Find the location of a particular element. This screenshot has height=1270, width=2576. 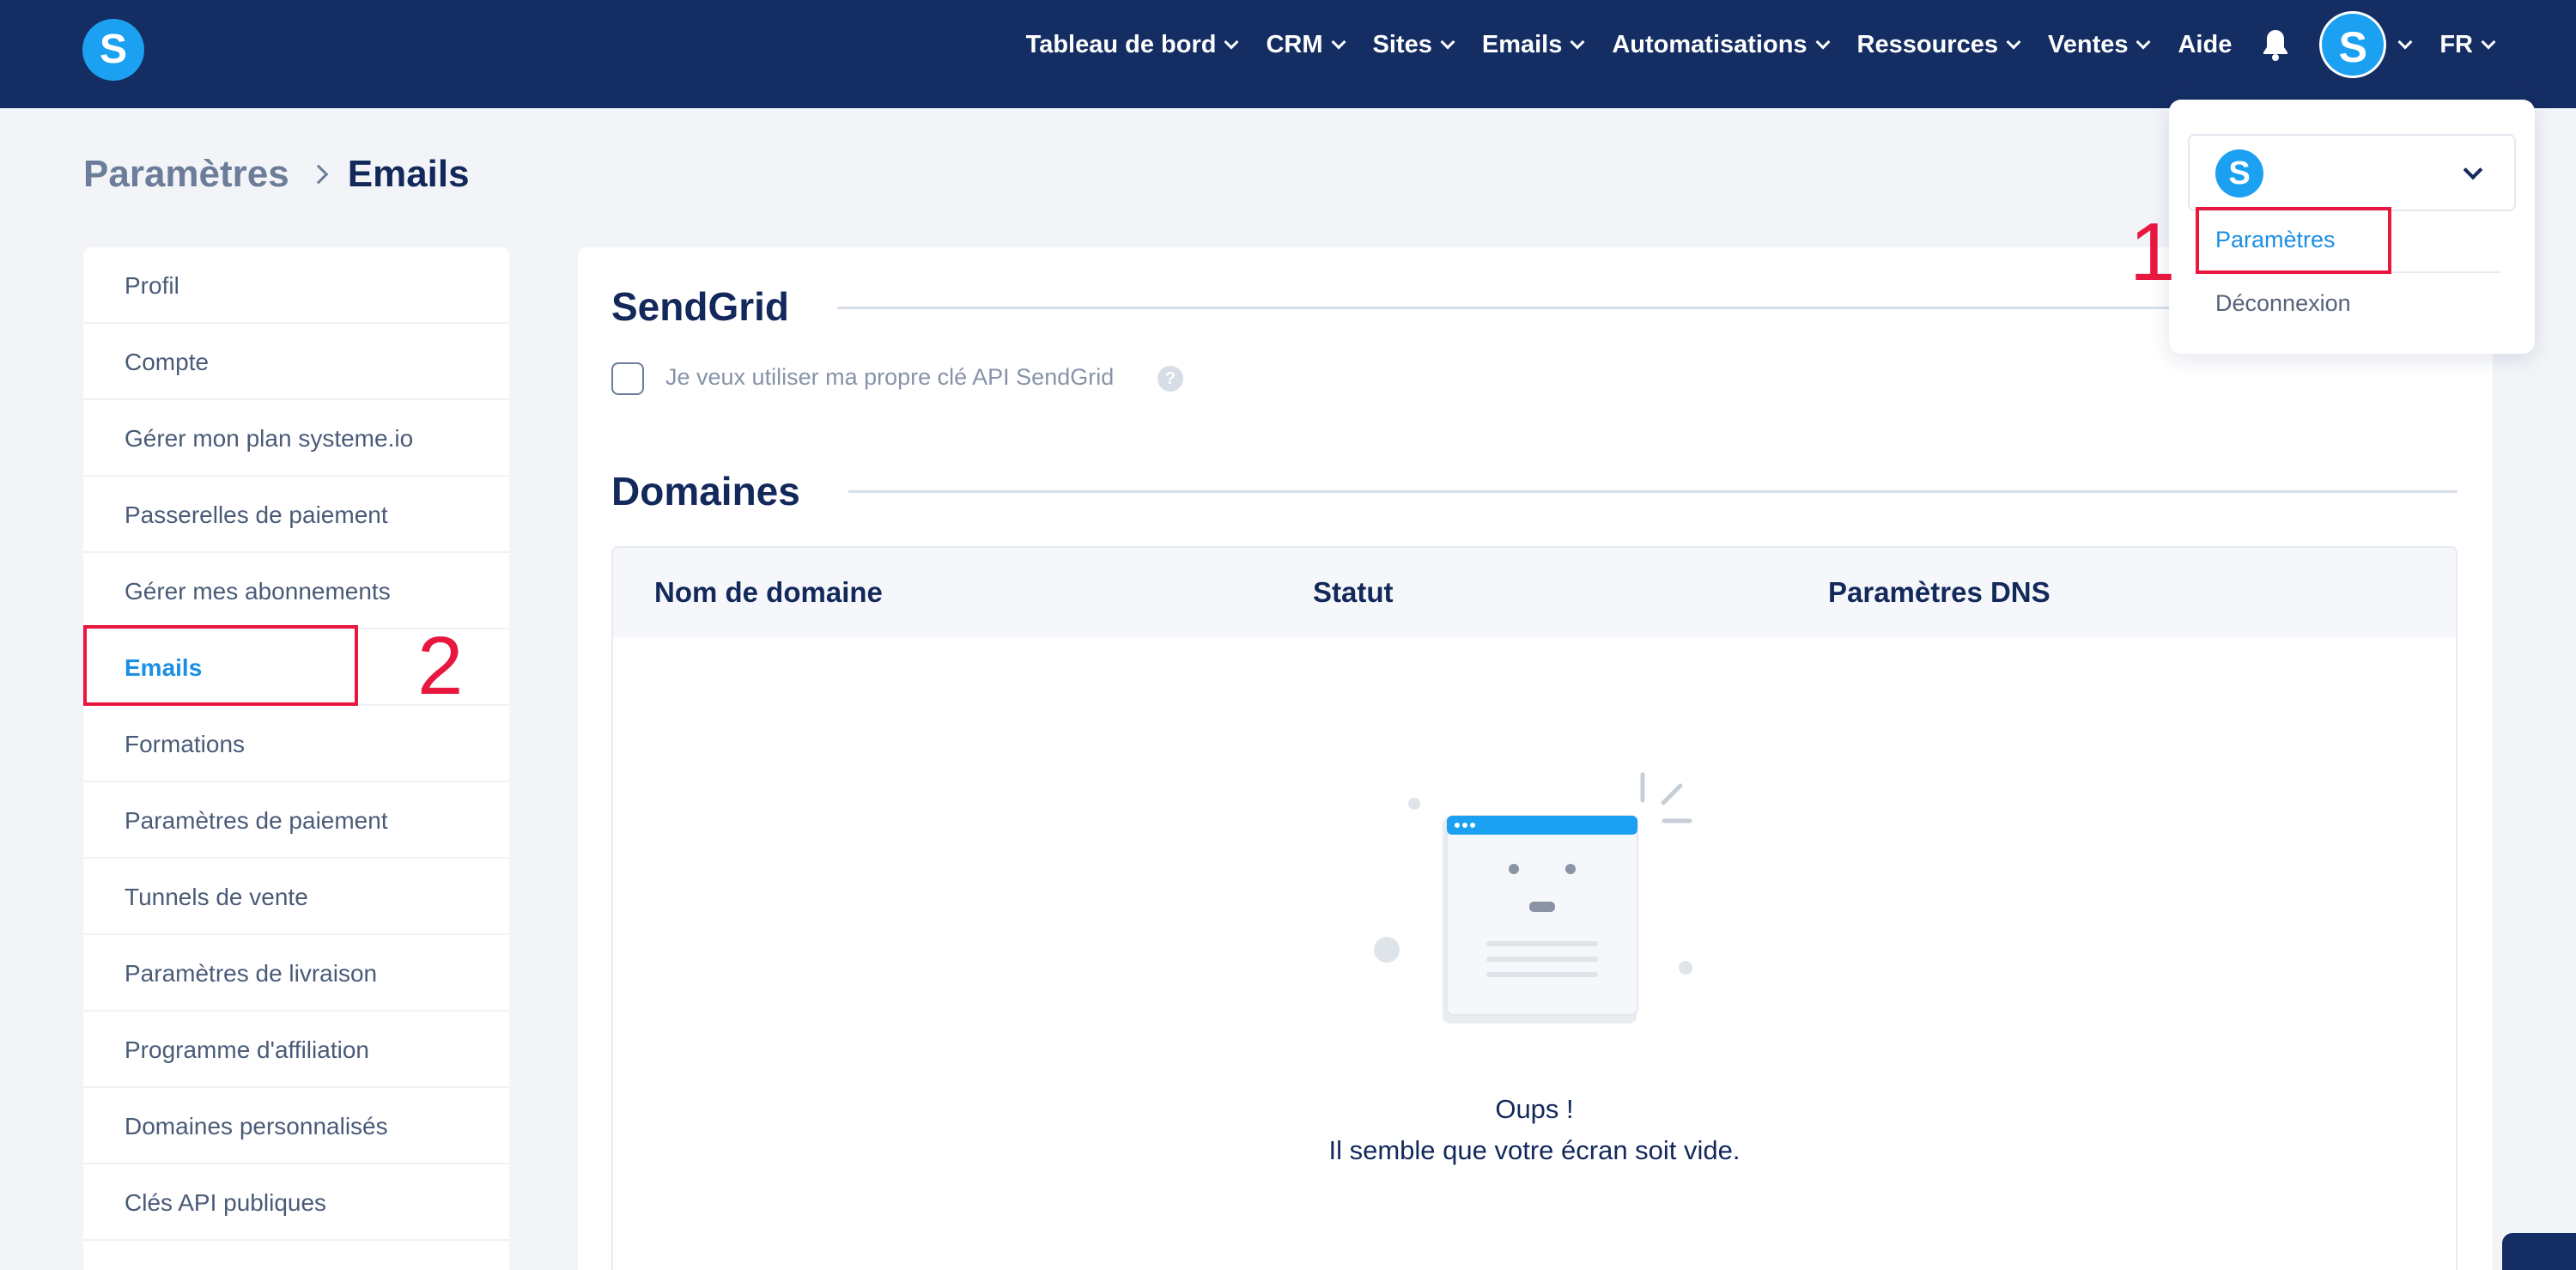

sidebar-item-label: Formations is located at coordinates (186, 744).